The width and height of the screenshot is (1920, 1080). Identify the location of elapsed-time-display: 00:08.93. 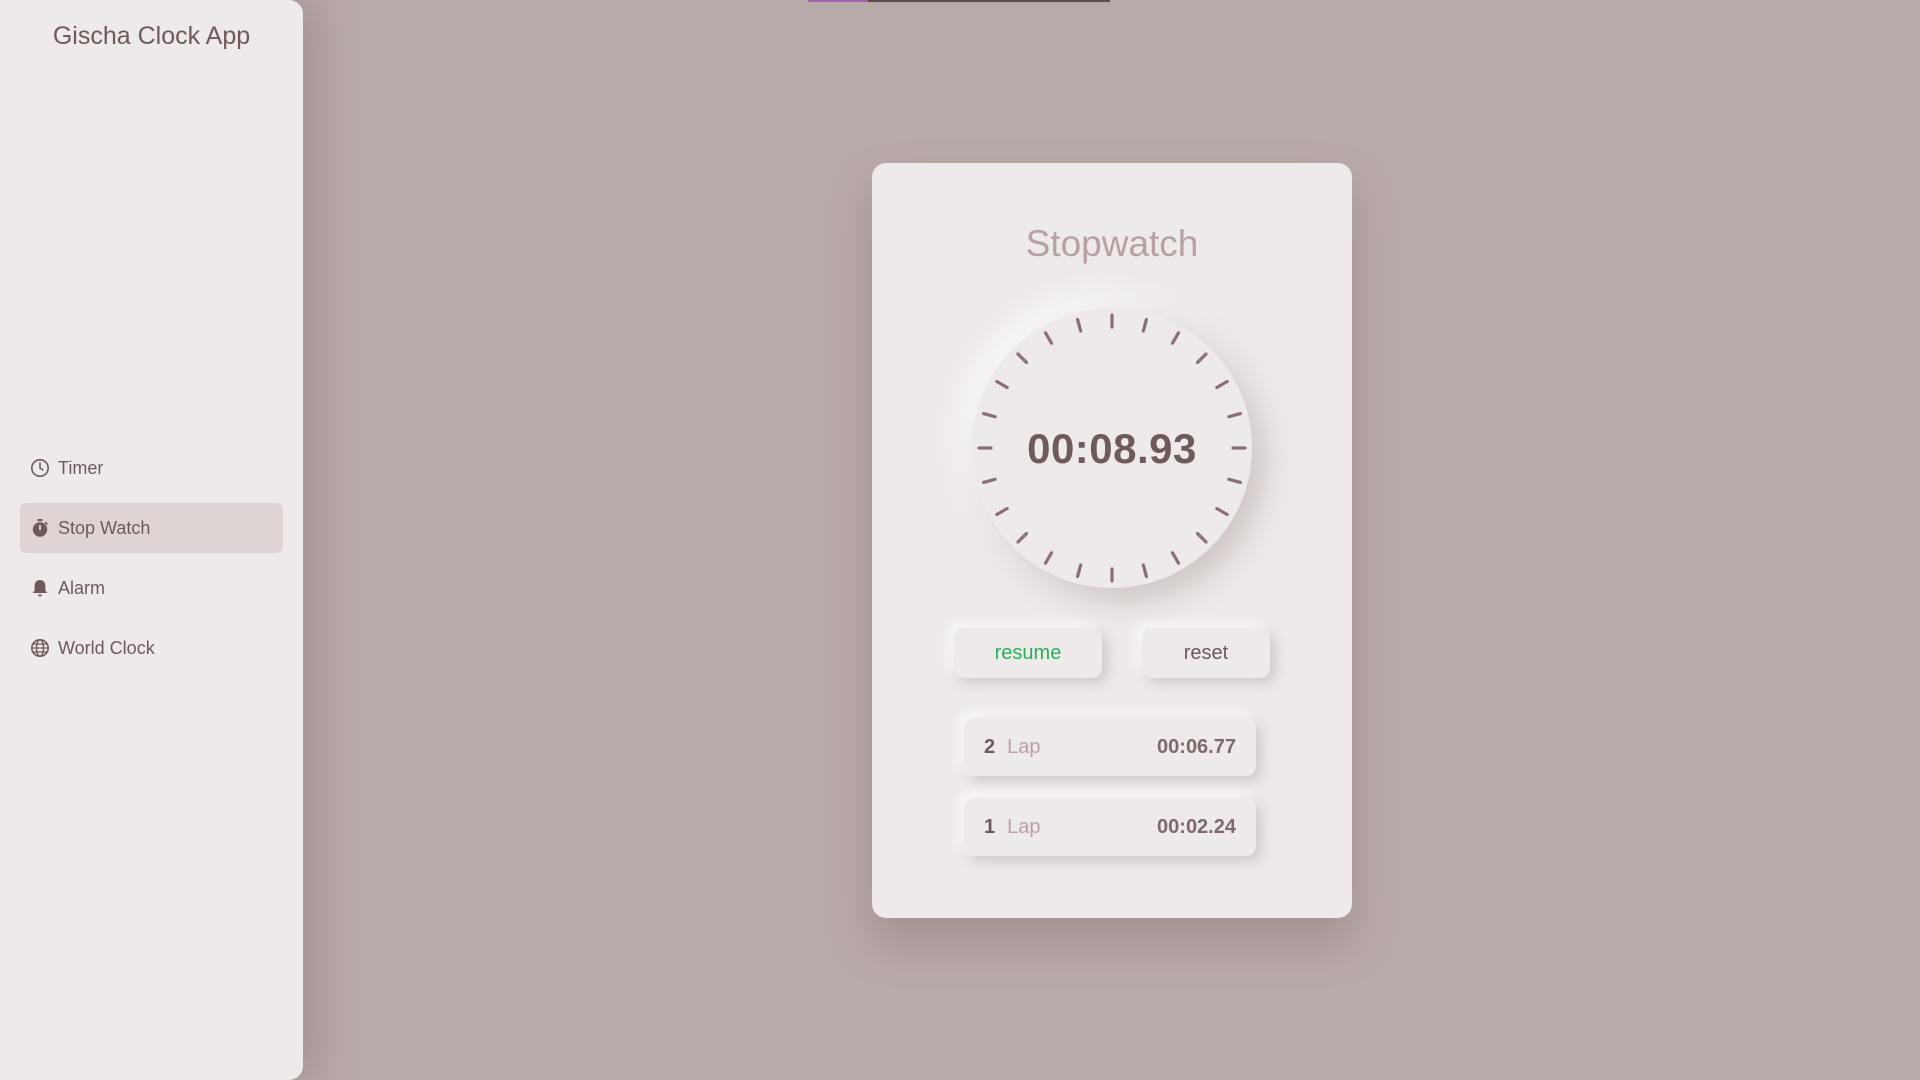
(1112, 448).